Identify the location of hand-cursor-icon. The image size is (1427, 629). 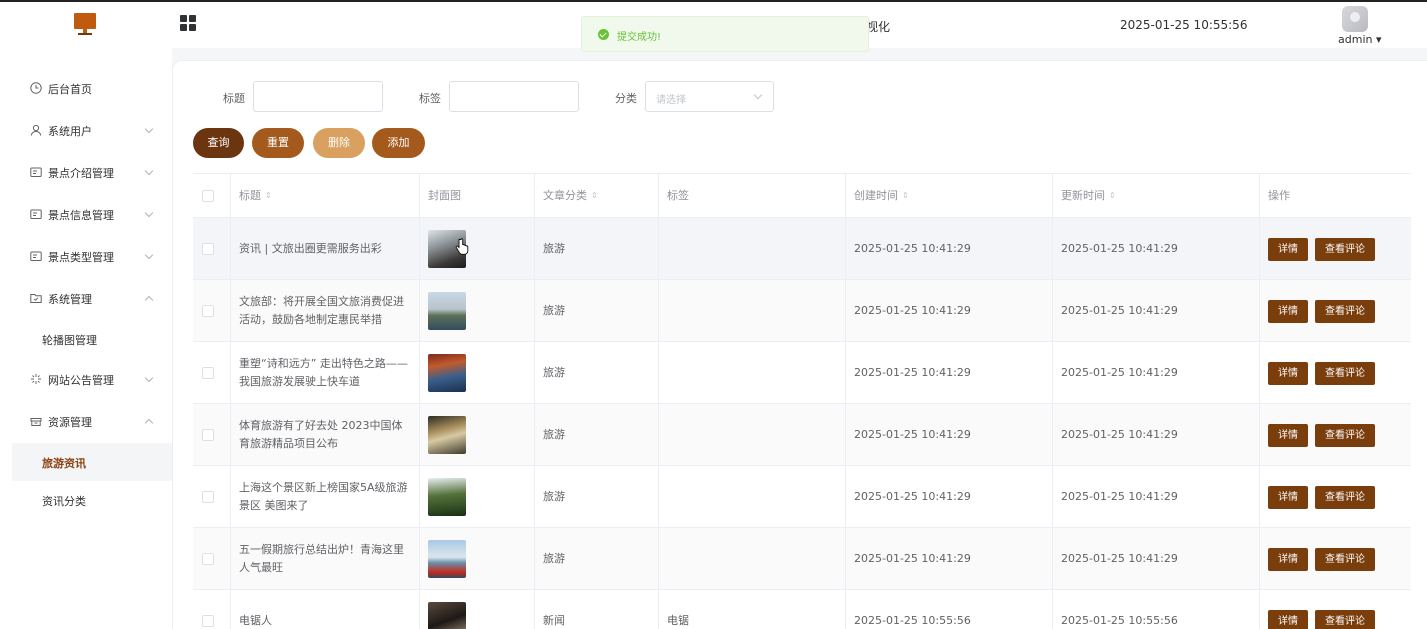
(462, 246).